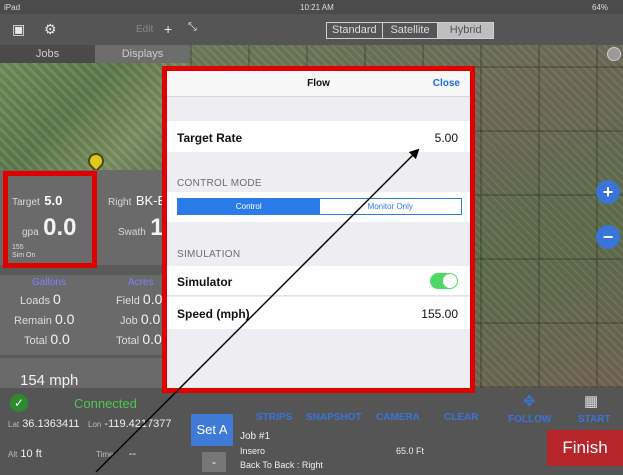 This screenshot has width=623, height=475. I want to click on target-rate-label: Target Rate, so click(210, 138).